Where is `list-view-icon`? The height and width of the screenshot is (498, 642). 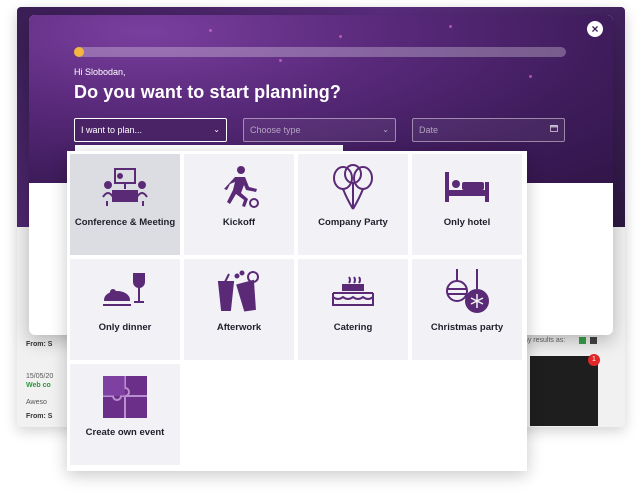
list-view-icon is located at coordinates (593, 340).